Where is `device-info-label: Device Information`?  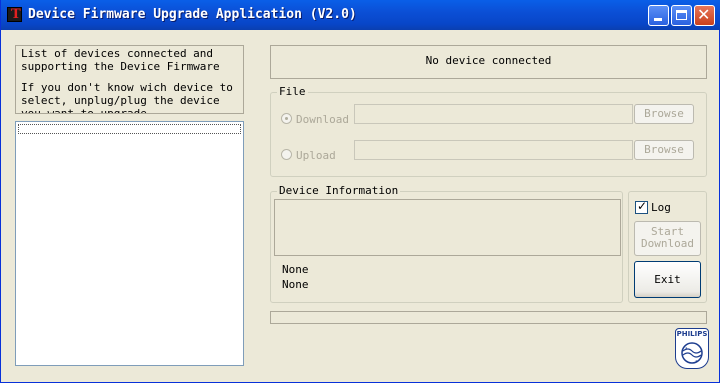
device-info-label: Device Information is located at coordinates (339, 190).